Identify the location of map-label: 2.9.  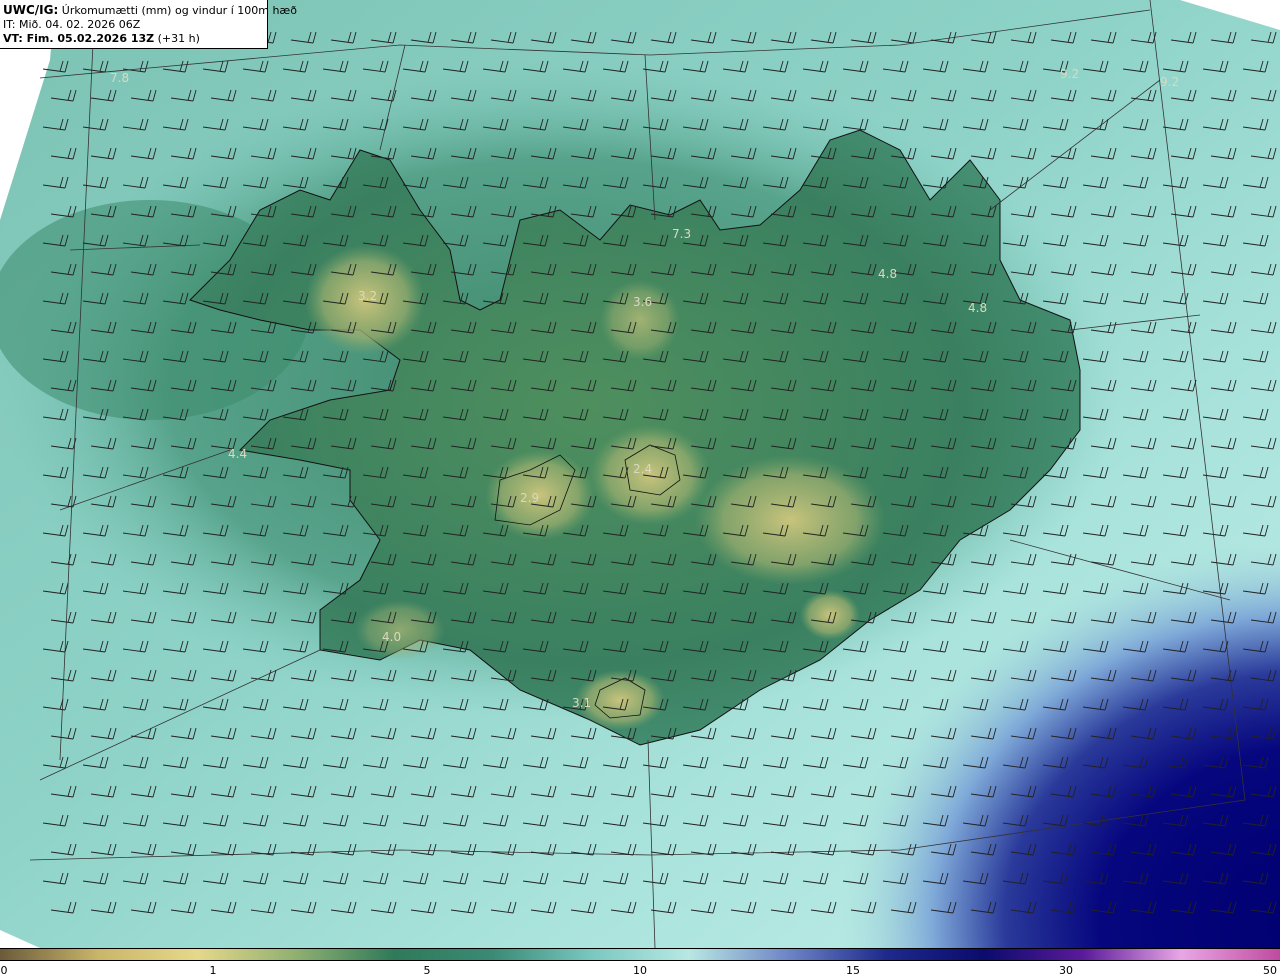
(529, 498).